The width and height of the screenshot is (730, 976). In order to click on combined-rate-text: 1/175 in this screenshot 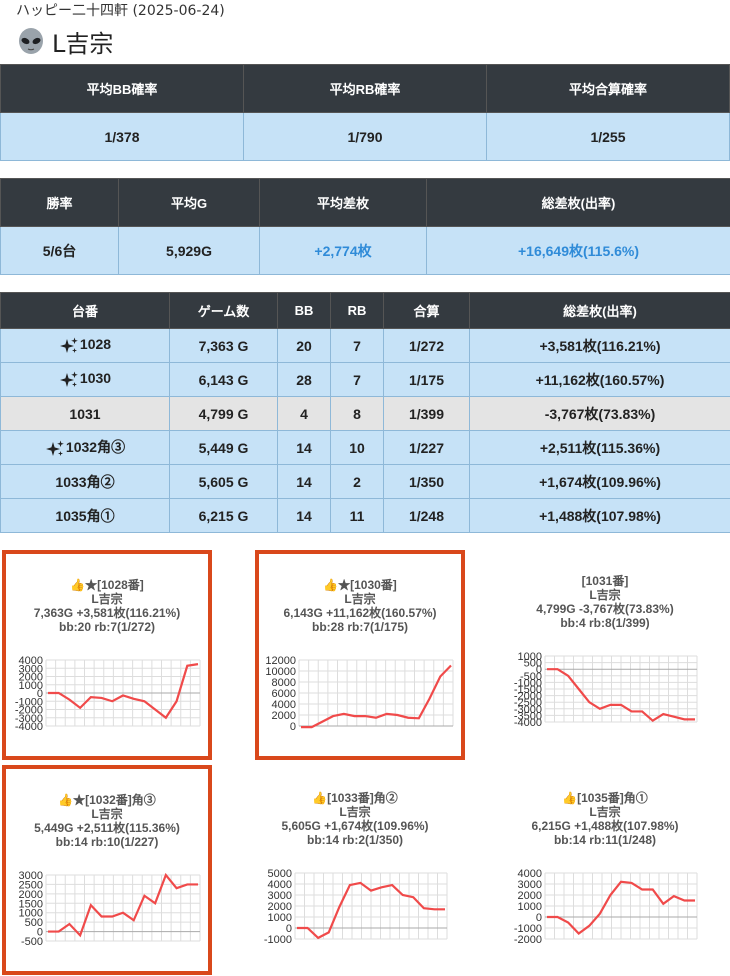, I will do `click(426, 379)`.